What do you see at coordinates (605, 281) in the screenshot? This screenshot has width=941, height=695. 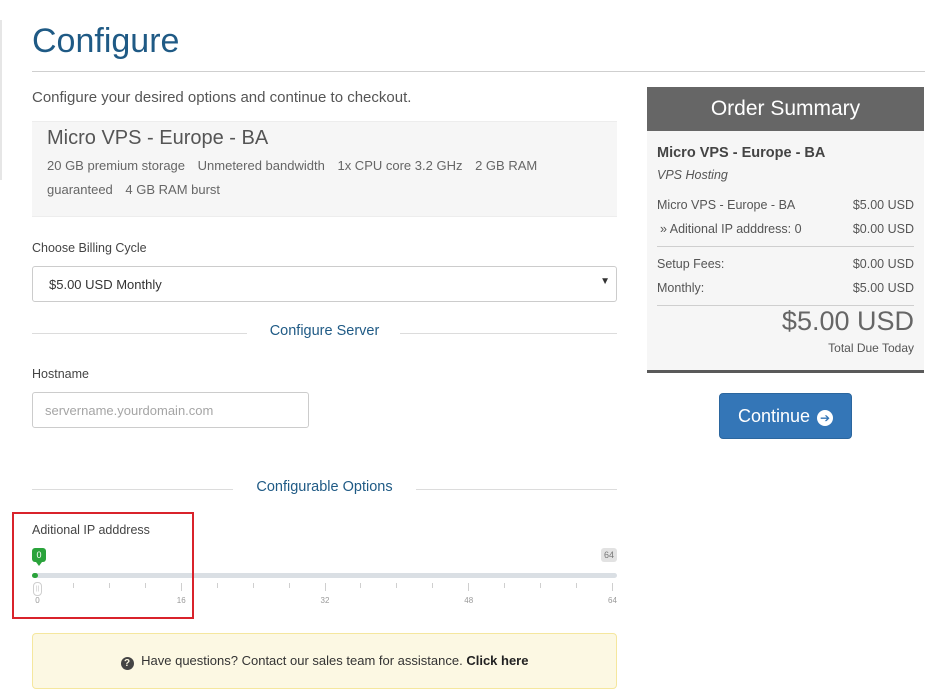 I see `chevron-down-icon: ▼` at bounding box center [605, 281].